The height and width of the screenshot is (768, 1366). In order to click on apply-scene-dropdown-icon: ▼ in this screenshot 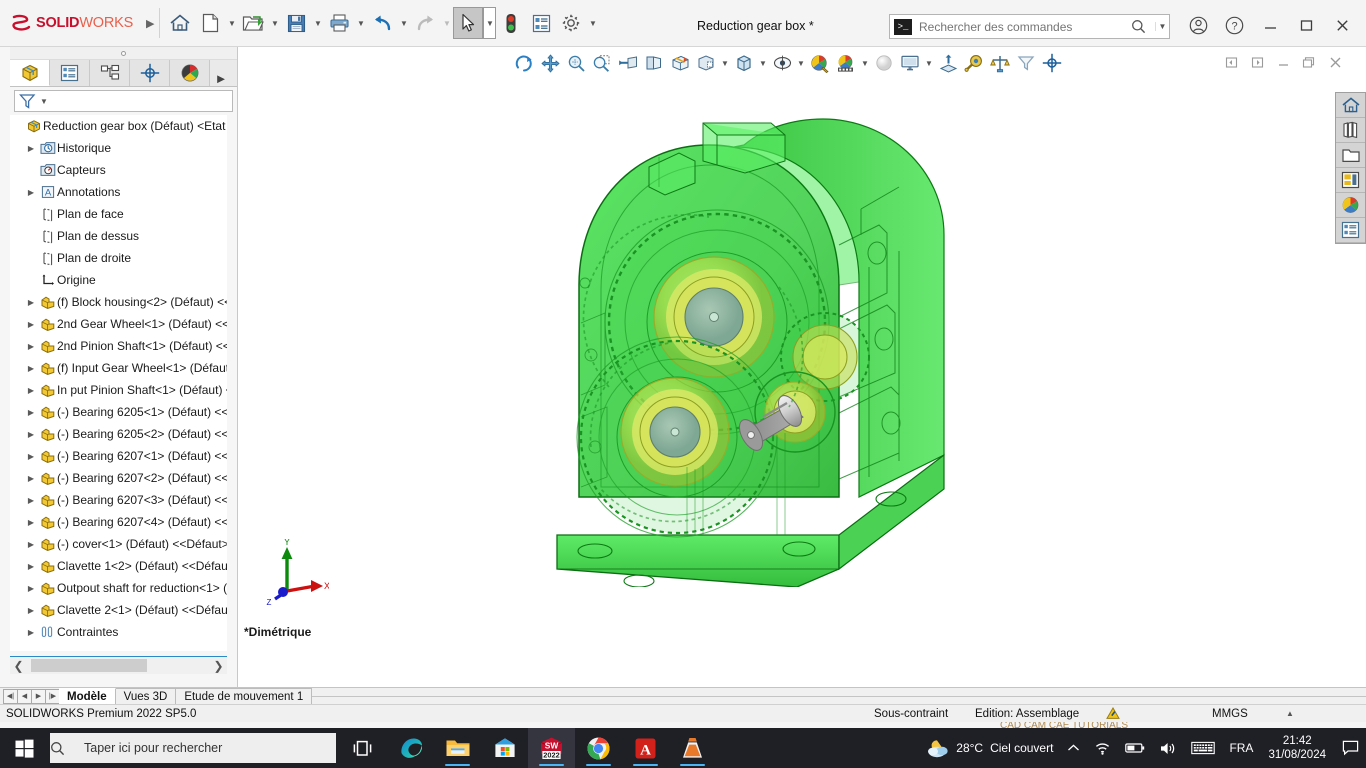, I will do `click(763, 63)`.